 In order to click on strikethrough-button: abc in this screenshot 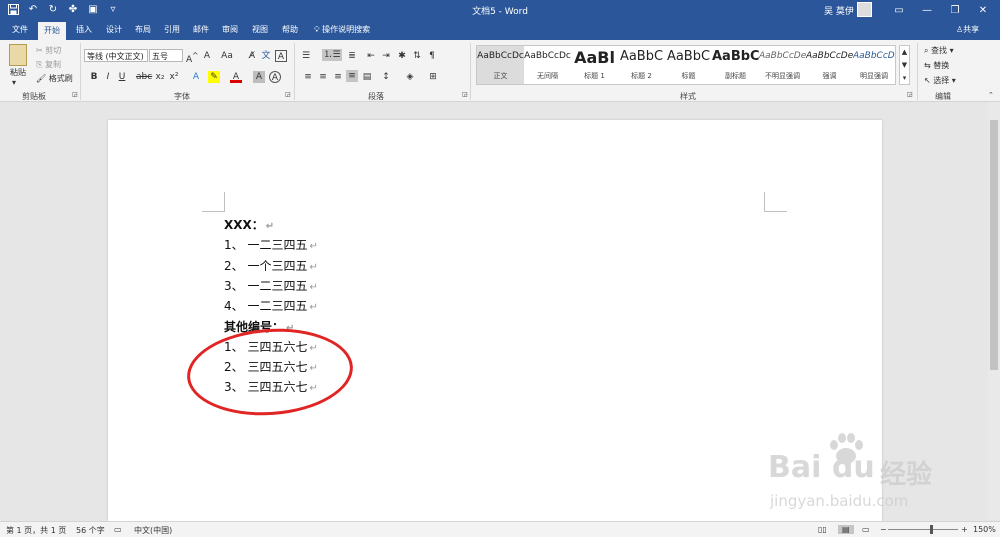, I will do `click(144, 77)`.